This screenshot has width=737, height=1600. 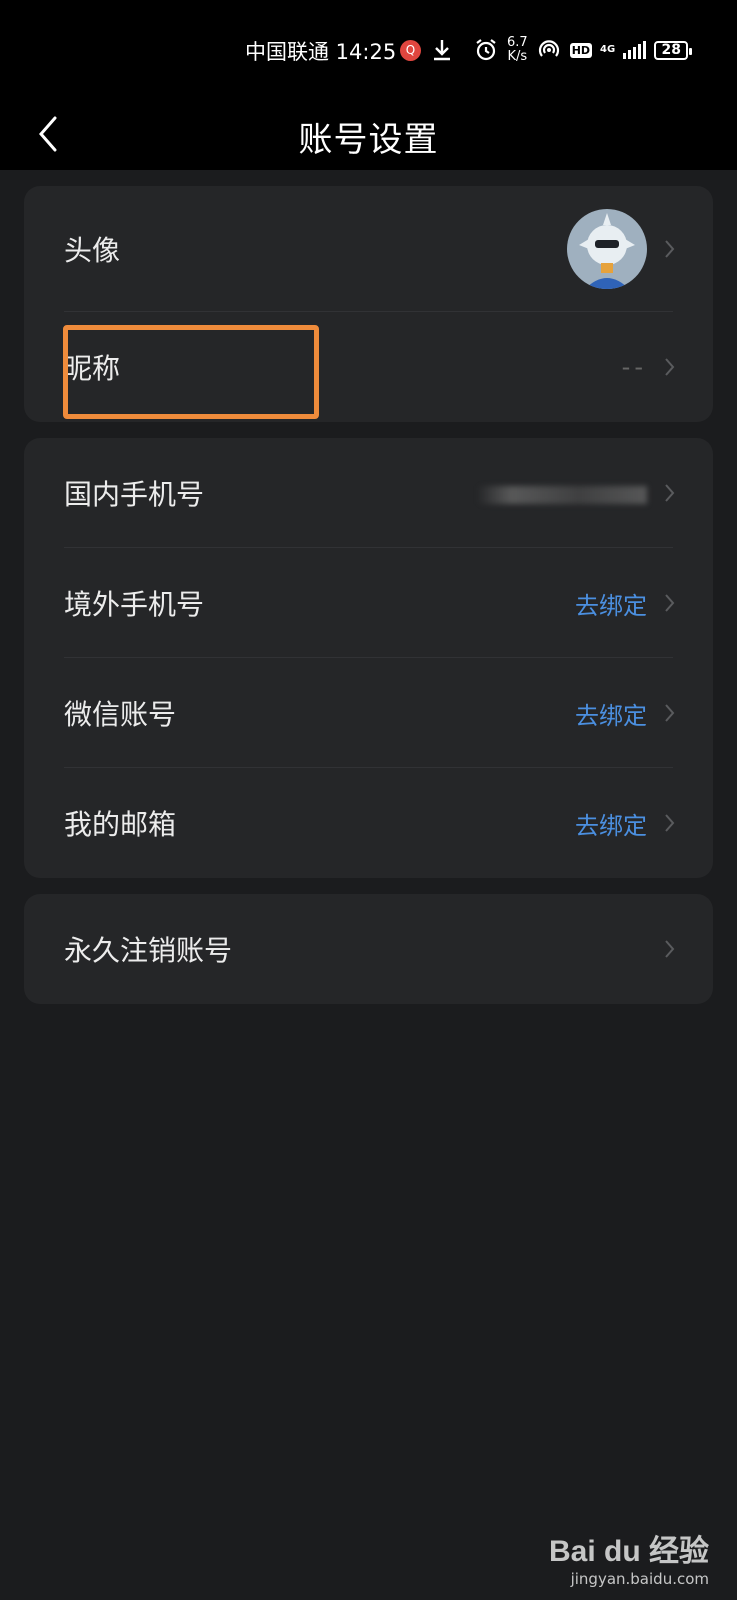 I want to click on row-label: 我的邮箱, so click(x=120, y=824).